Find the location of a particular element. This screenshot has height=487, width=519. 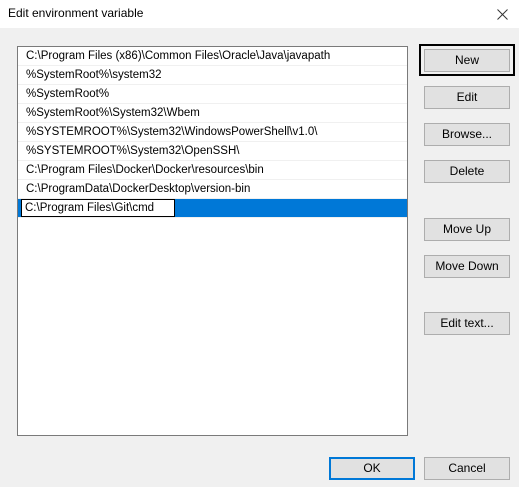

close-icon is located at coordinates (502, 14).